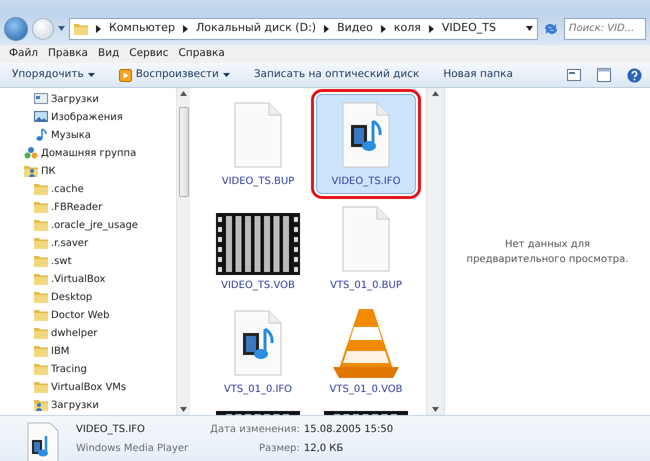  I want to click on file-type: Windows Media Player, so click(132, 449).